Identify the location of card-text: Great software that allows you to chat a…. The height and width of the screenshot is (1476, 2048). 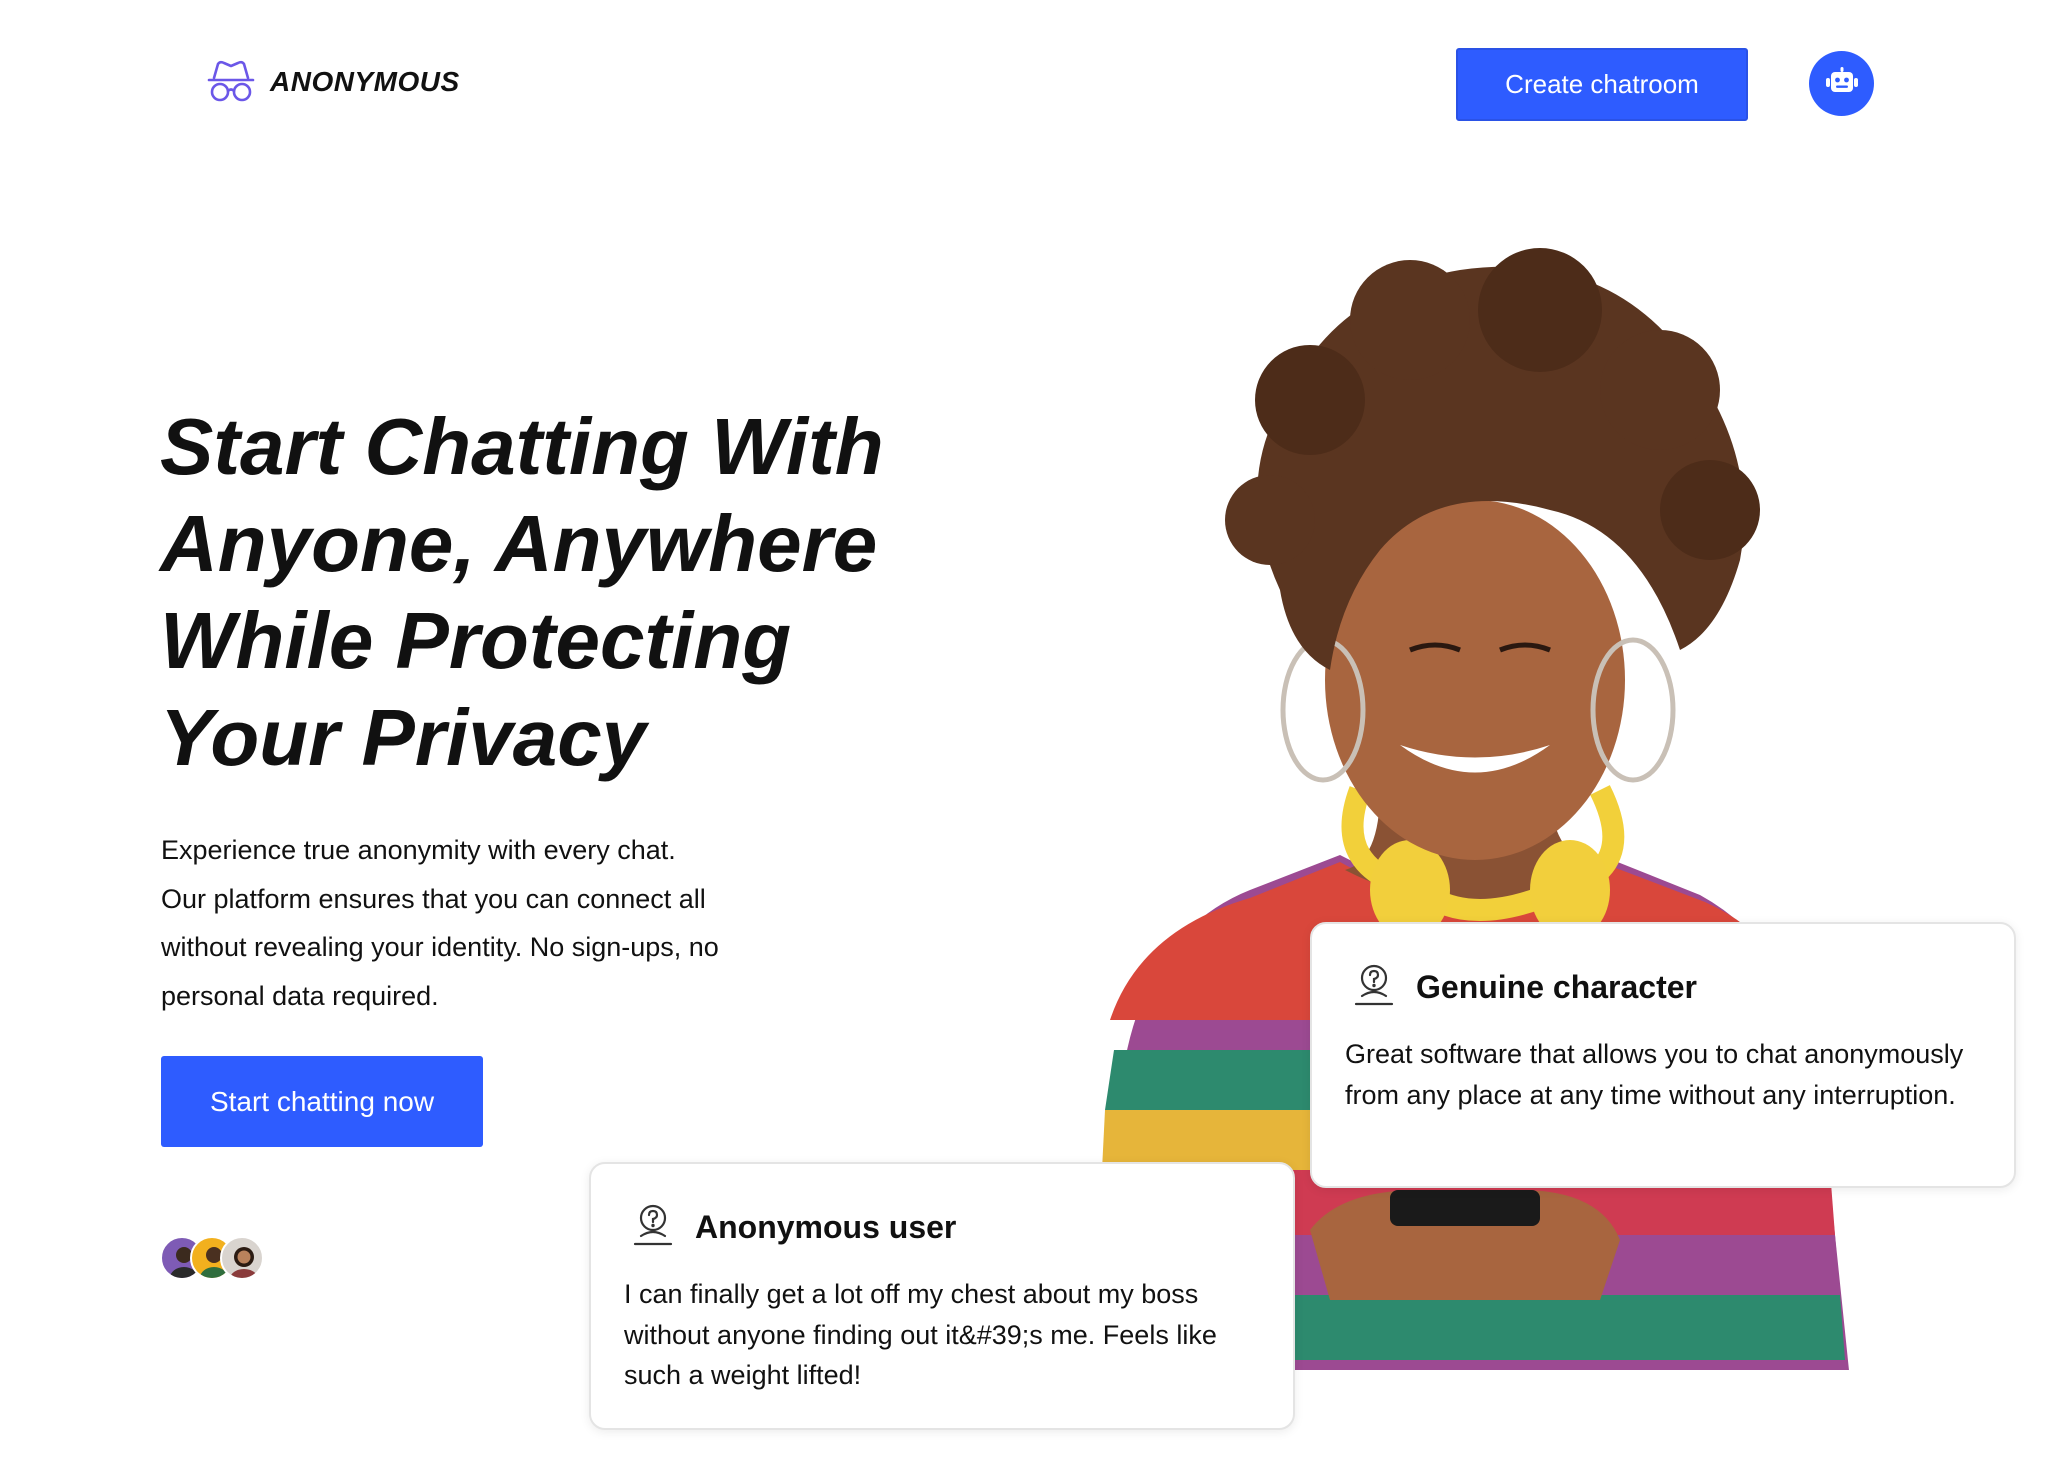
(1654, 1074).